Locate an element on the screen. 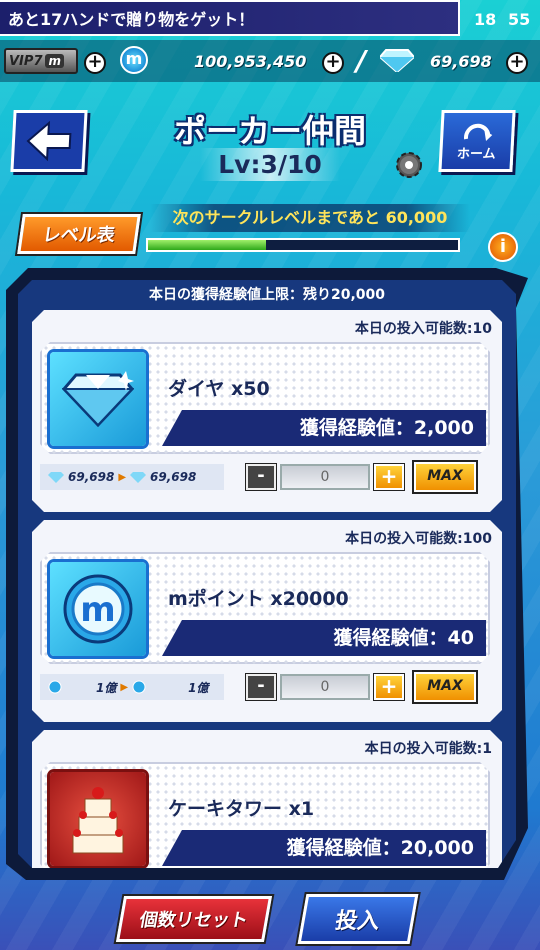 This screenshot has width=540, height=950. item-name: ダイヤ x50 is located at coordinates (219, 389).